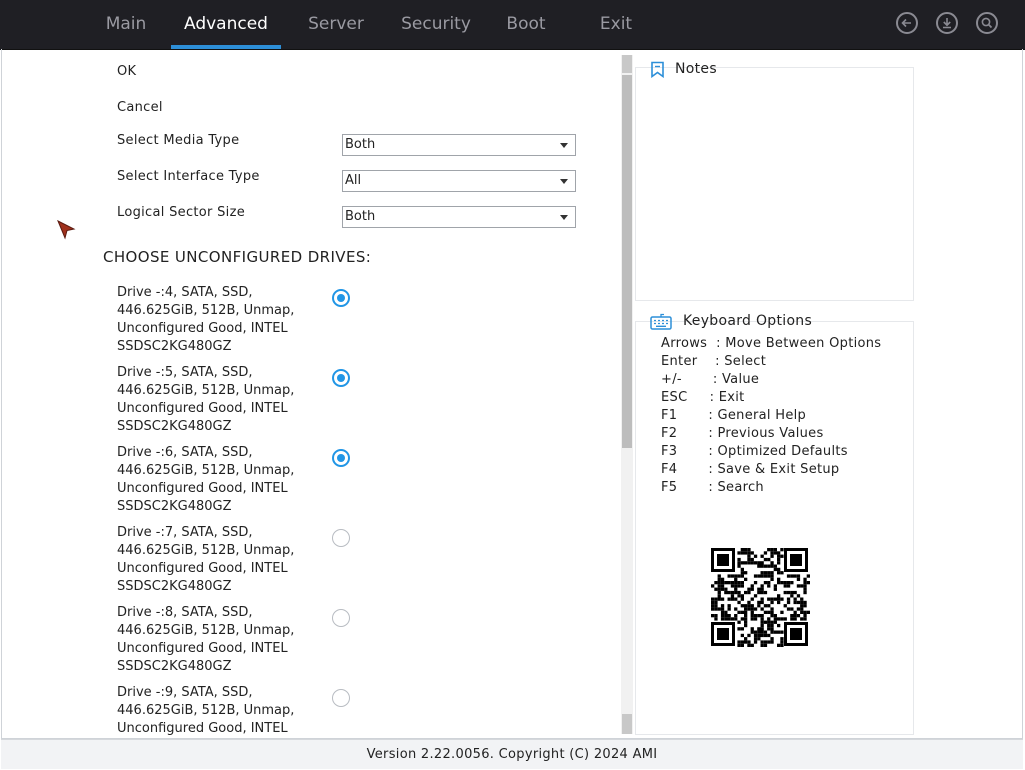 This screenshot has height=770, width=1025. Describe the element at coordinates (66, 230) in the screenshot. I see `mouse-cursor-icon` at that location.